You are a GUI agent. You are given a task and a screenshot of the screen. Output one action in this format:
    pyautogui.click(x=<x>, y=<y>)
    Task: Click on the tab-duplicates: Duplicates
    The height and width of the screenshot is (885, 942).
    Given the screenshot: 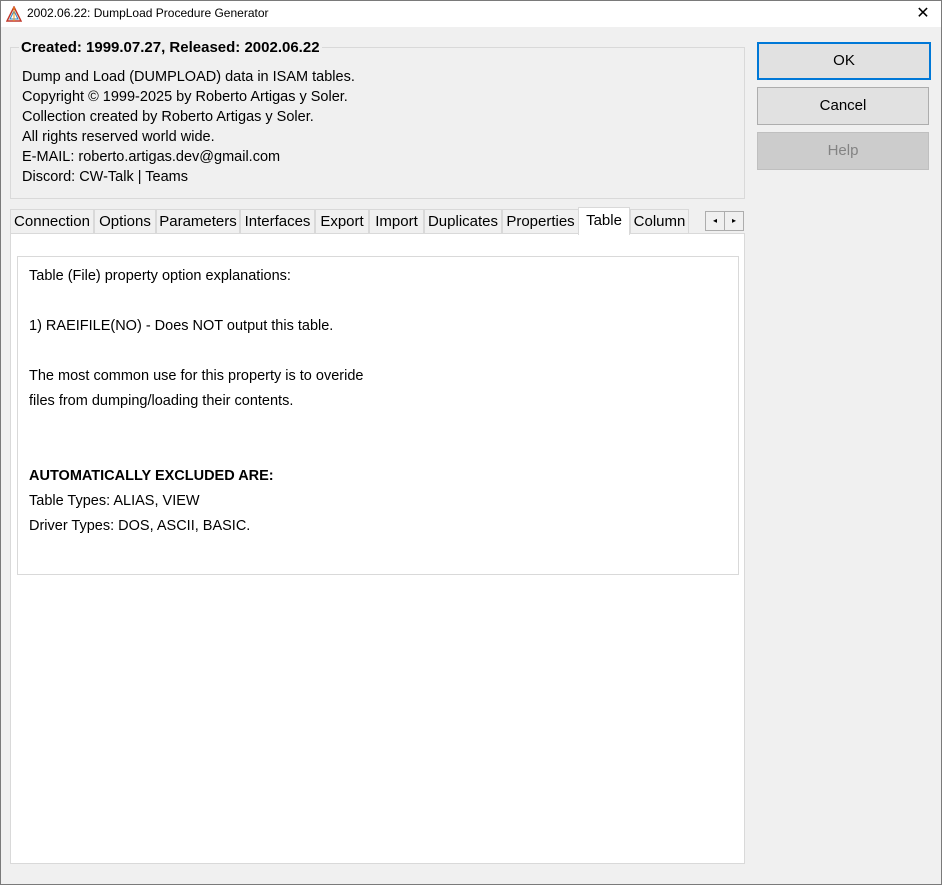 What is the action you would take?
    pyautogui.click(x=463, y=221)
    